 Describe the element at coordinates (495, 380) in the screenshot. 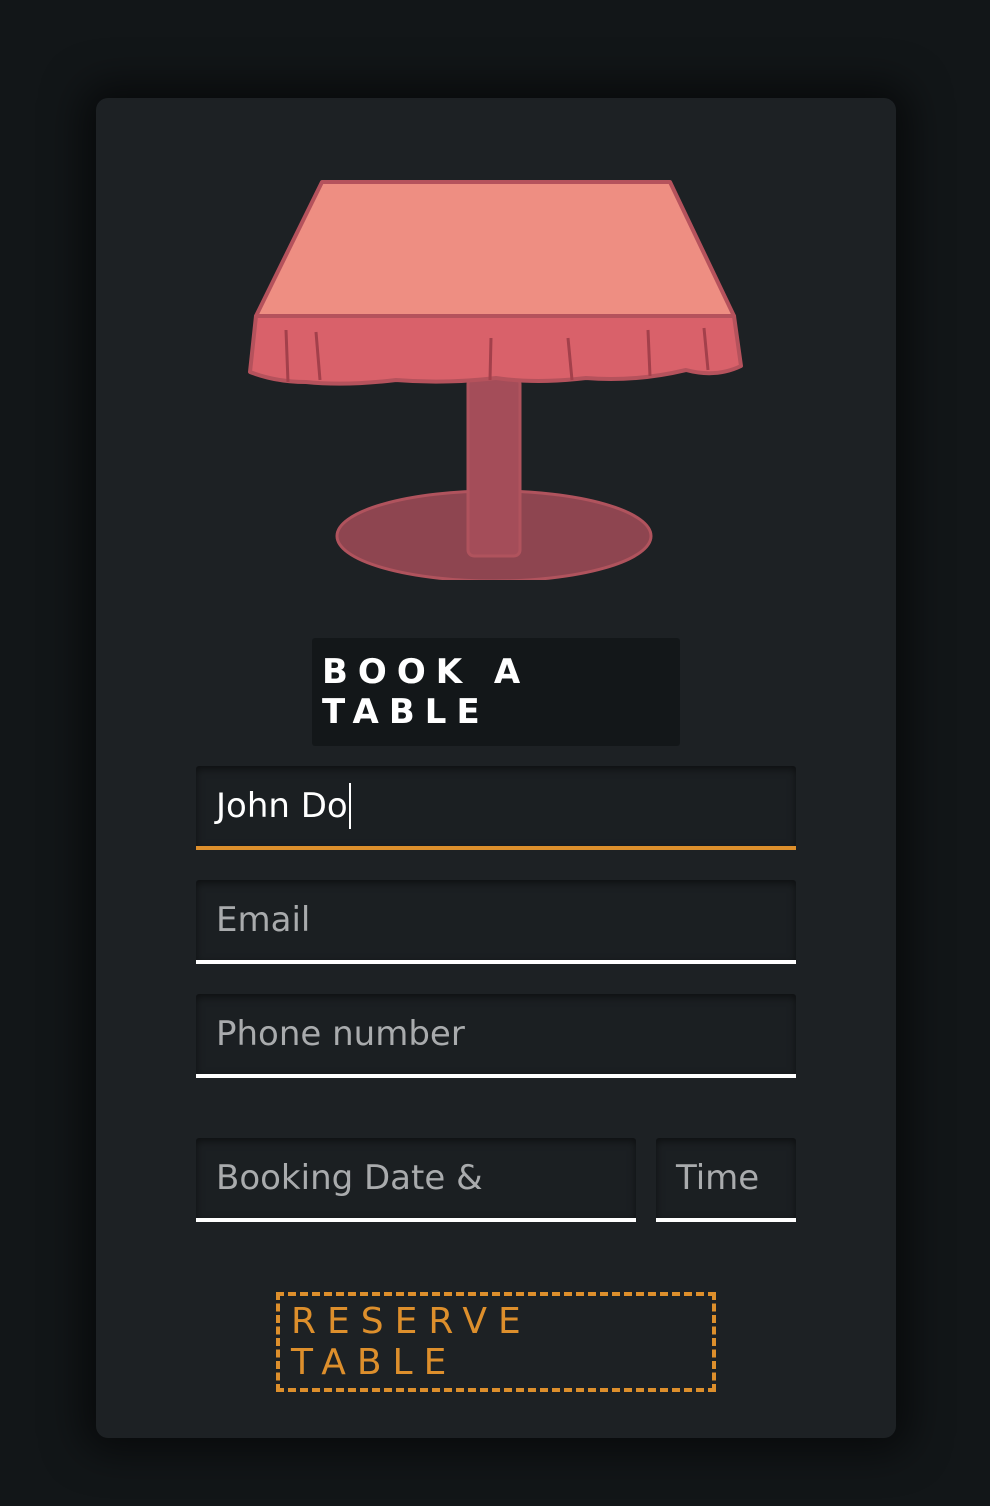

I see `dining-table-icon` at that location.